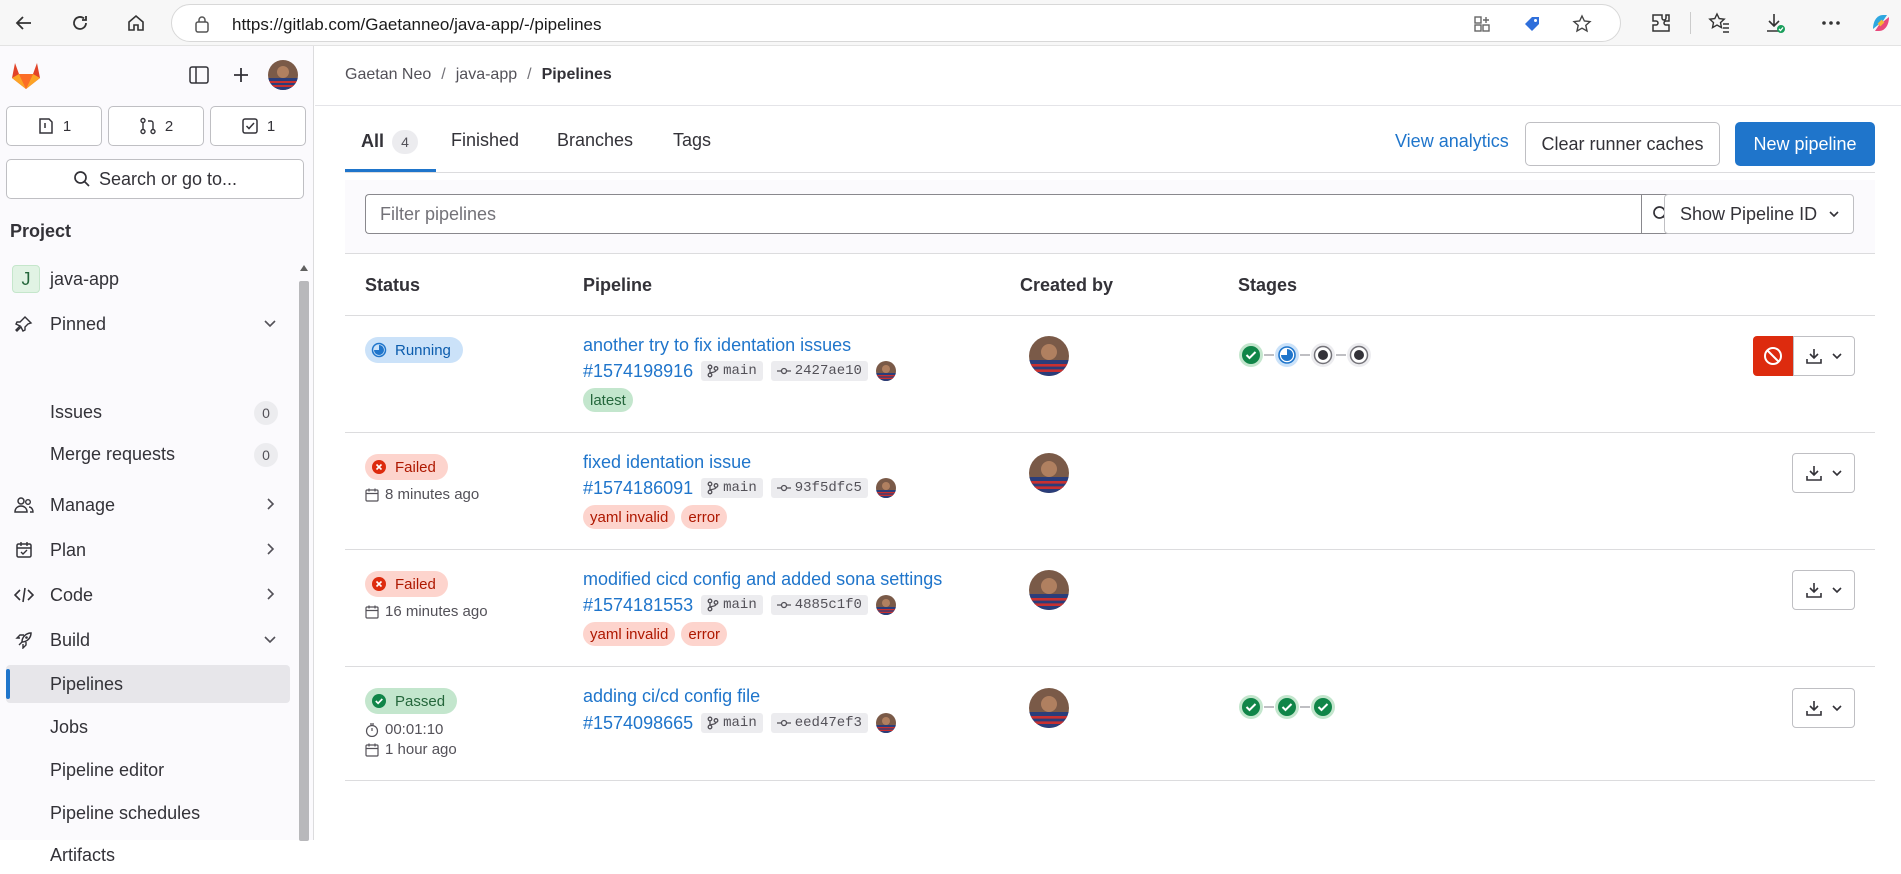 This screenshot has height=874, width=1901. What do you see at coordinates (638, 723) in the screenshot?
I see `pipeline-id-link: #1574098665` at bounding box center [638, 723].